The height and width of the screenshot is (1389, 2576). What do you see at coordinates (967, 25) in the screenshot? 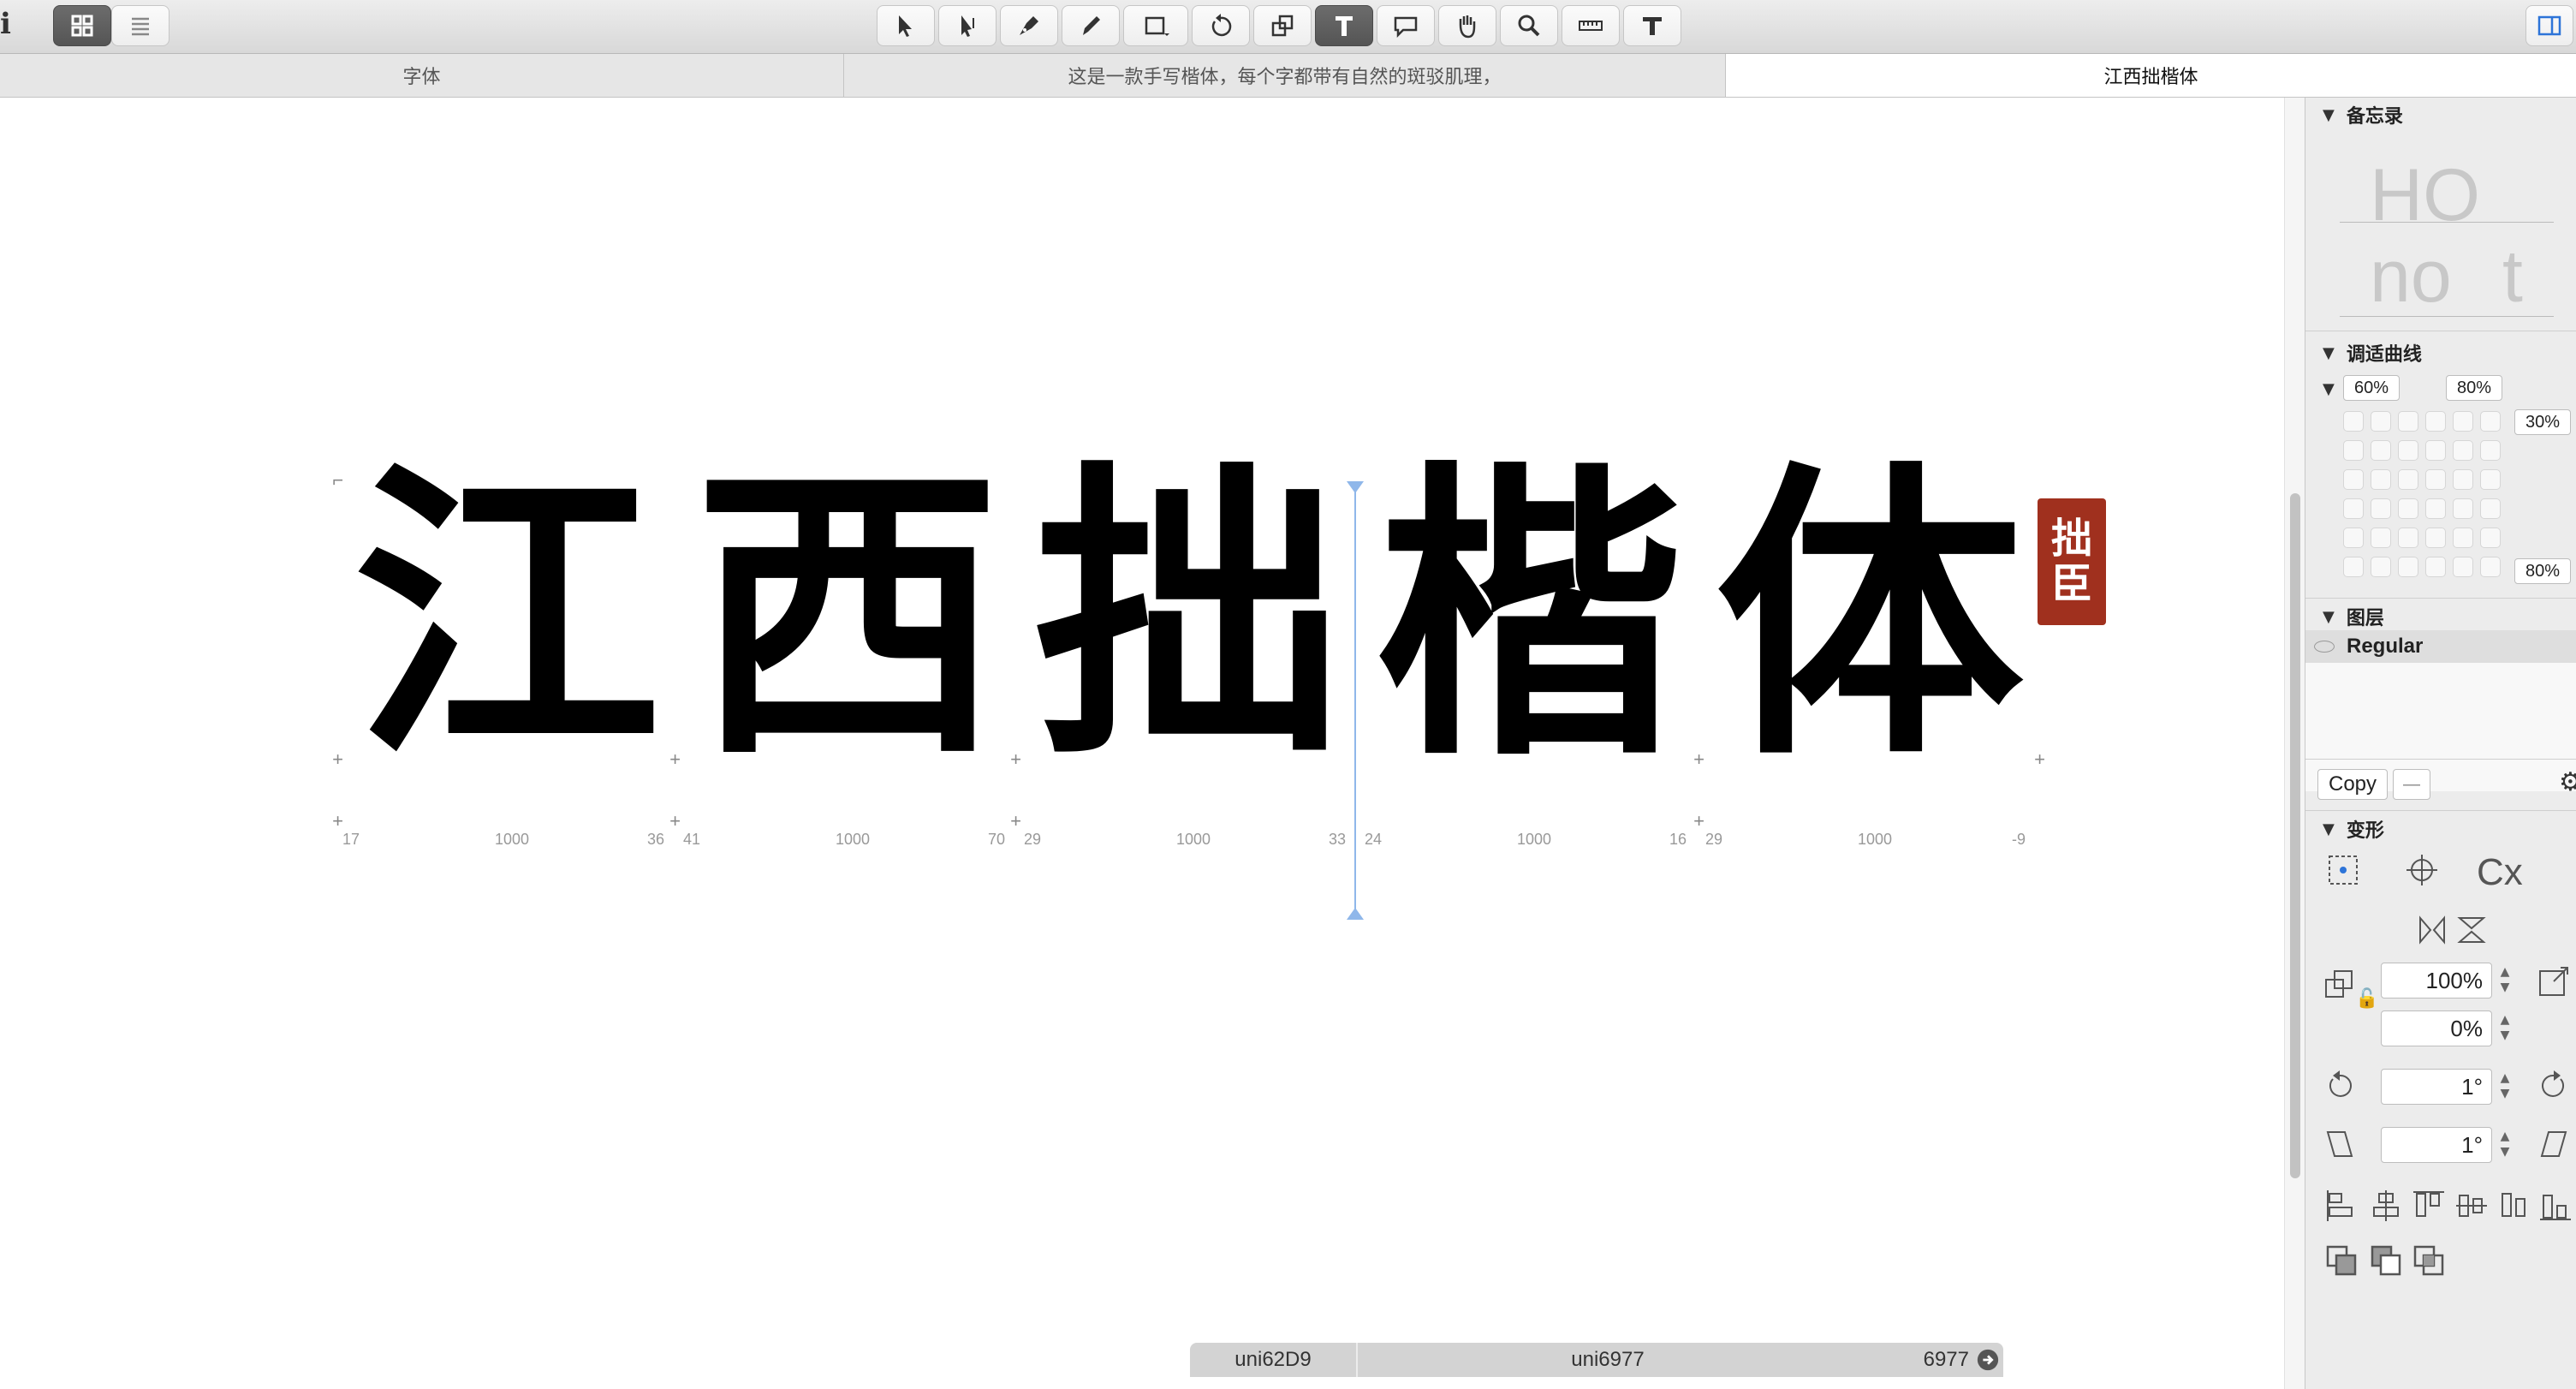
I see `select-all-layers-tool-button` at bounding box center [967, 25].